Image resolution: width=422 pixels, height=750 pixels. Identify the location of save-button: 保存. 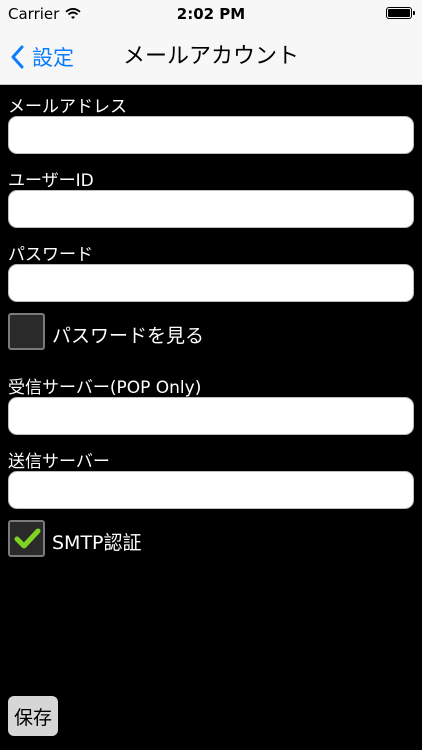
(33, 716).